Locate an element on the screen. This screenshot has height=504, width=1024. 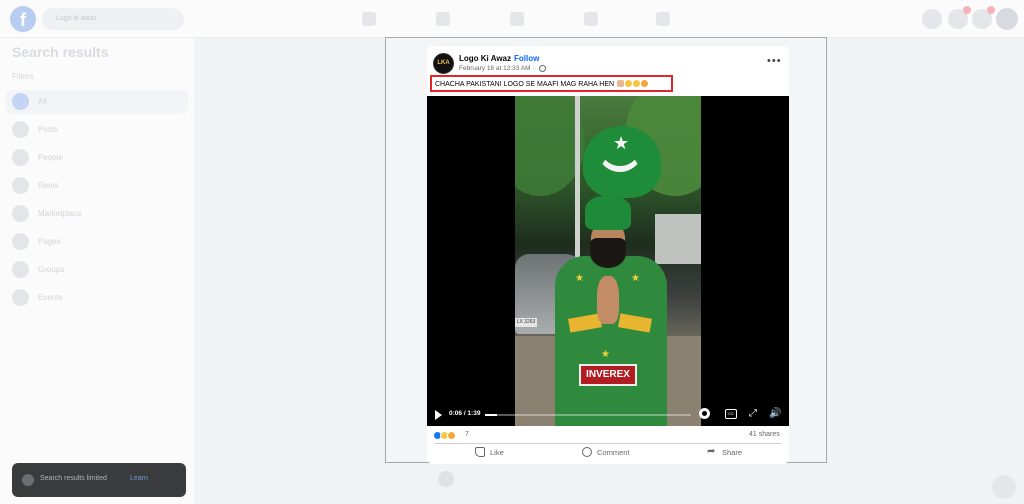
person-beard is located at coordinates (608, 253).